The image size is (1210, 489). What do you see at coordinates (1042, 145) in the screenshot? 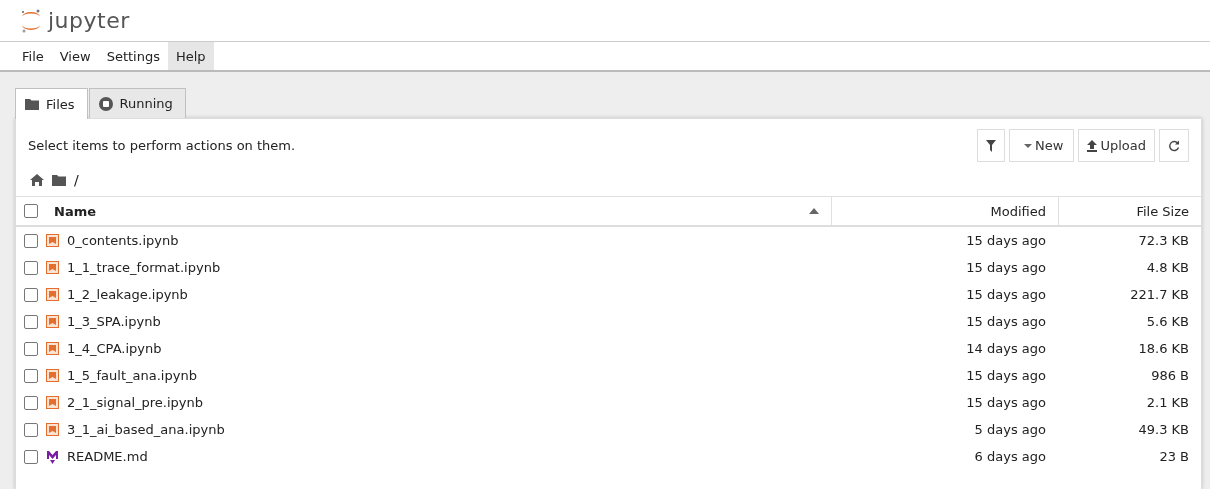
I see `new-button: New` at bounding box center [1042, 145].